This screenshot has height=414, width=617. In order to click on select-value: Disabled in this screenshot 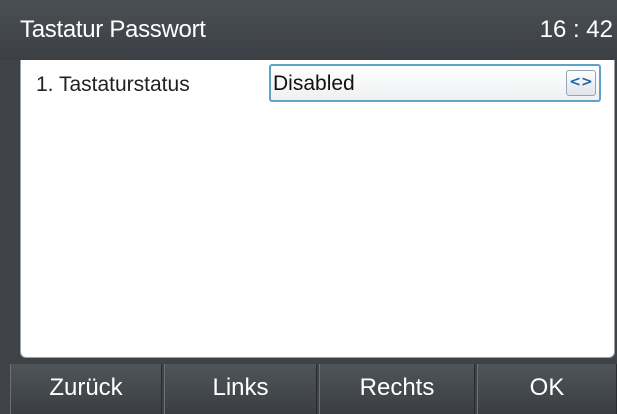, I will do `click(314, 83)`.